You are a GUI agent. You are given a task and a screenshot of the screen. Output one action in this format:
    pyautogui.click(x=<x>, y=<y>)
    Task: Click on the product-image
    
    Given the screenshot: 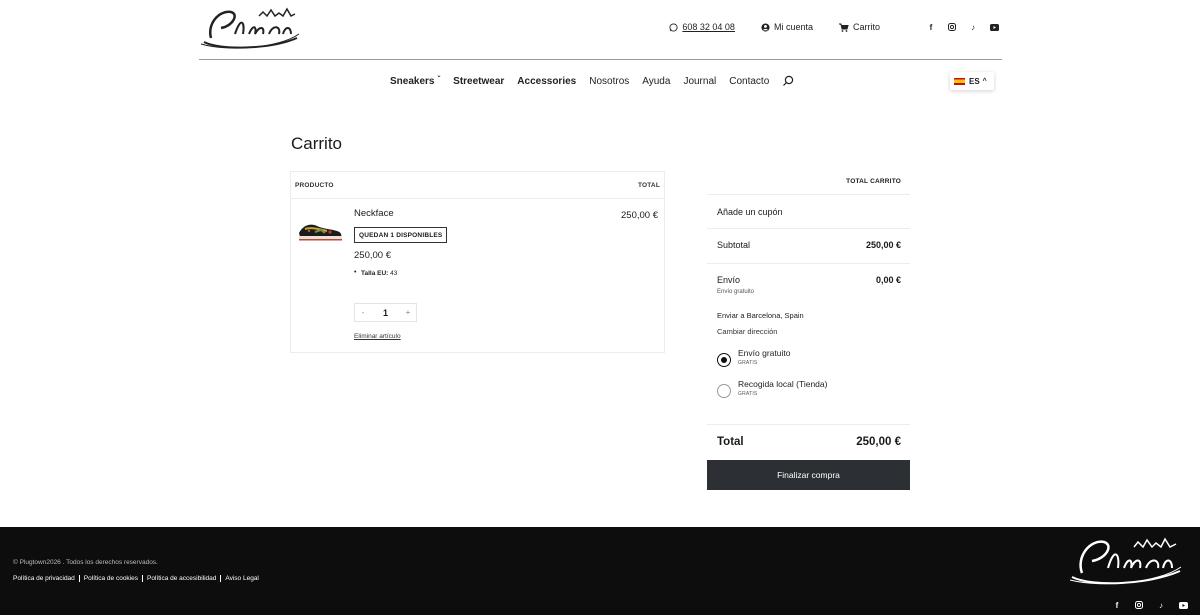 What is the action you would take?
    pyautogui.click(x=320, y=230)
    